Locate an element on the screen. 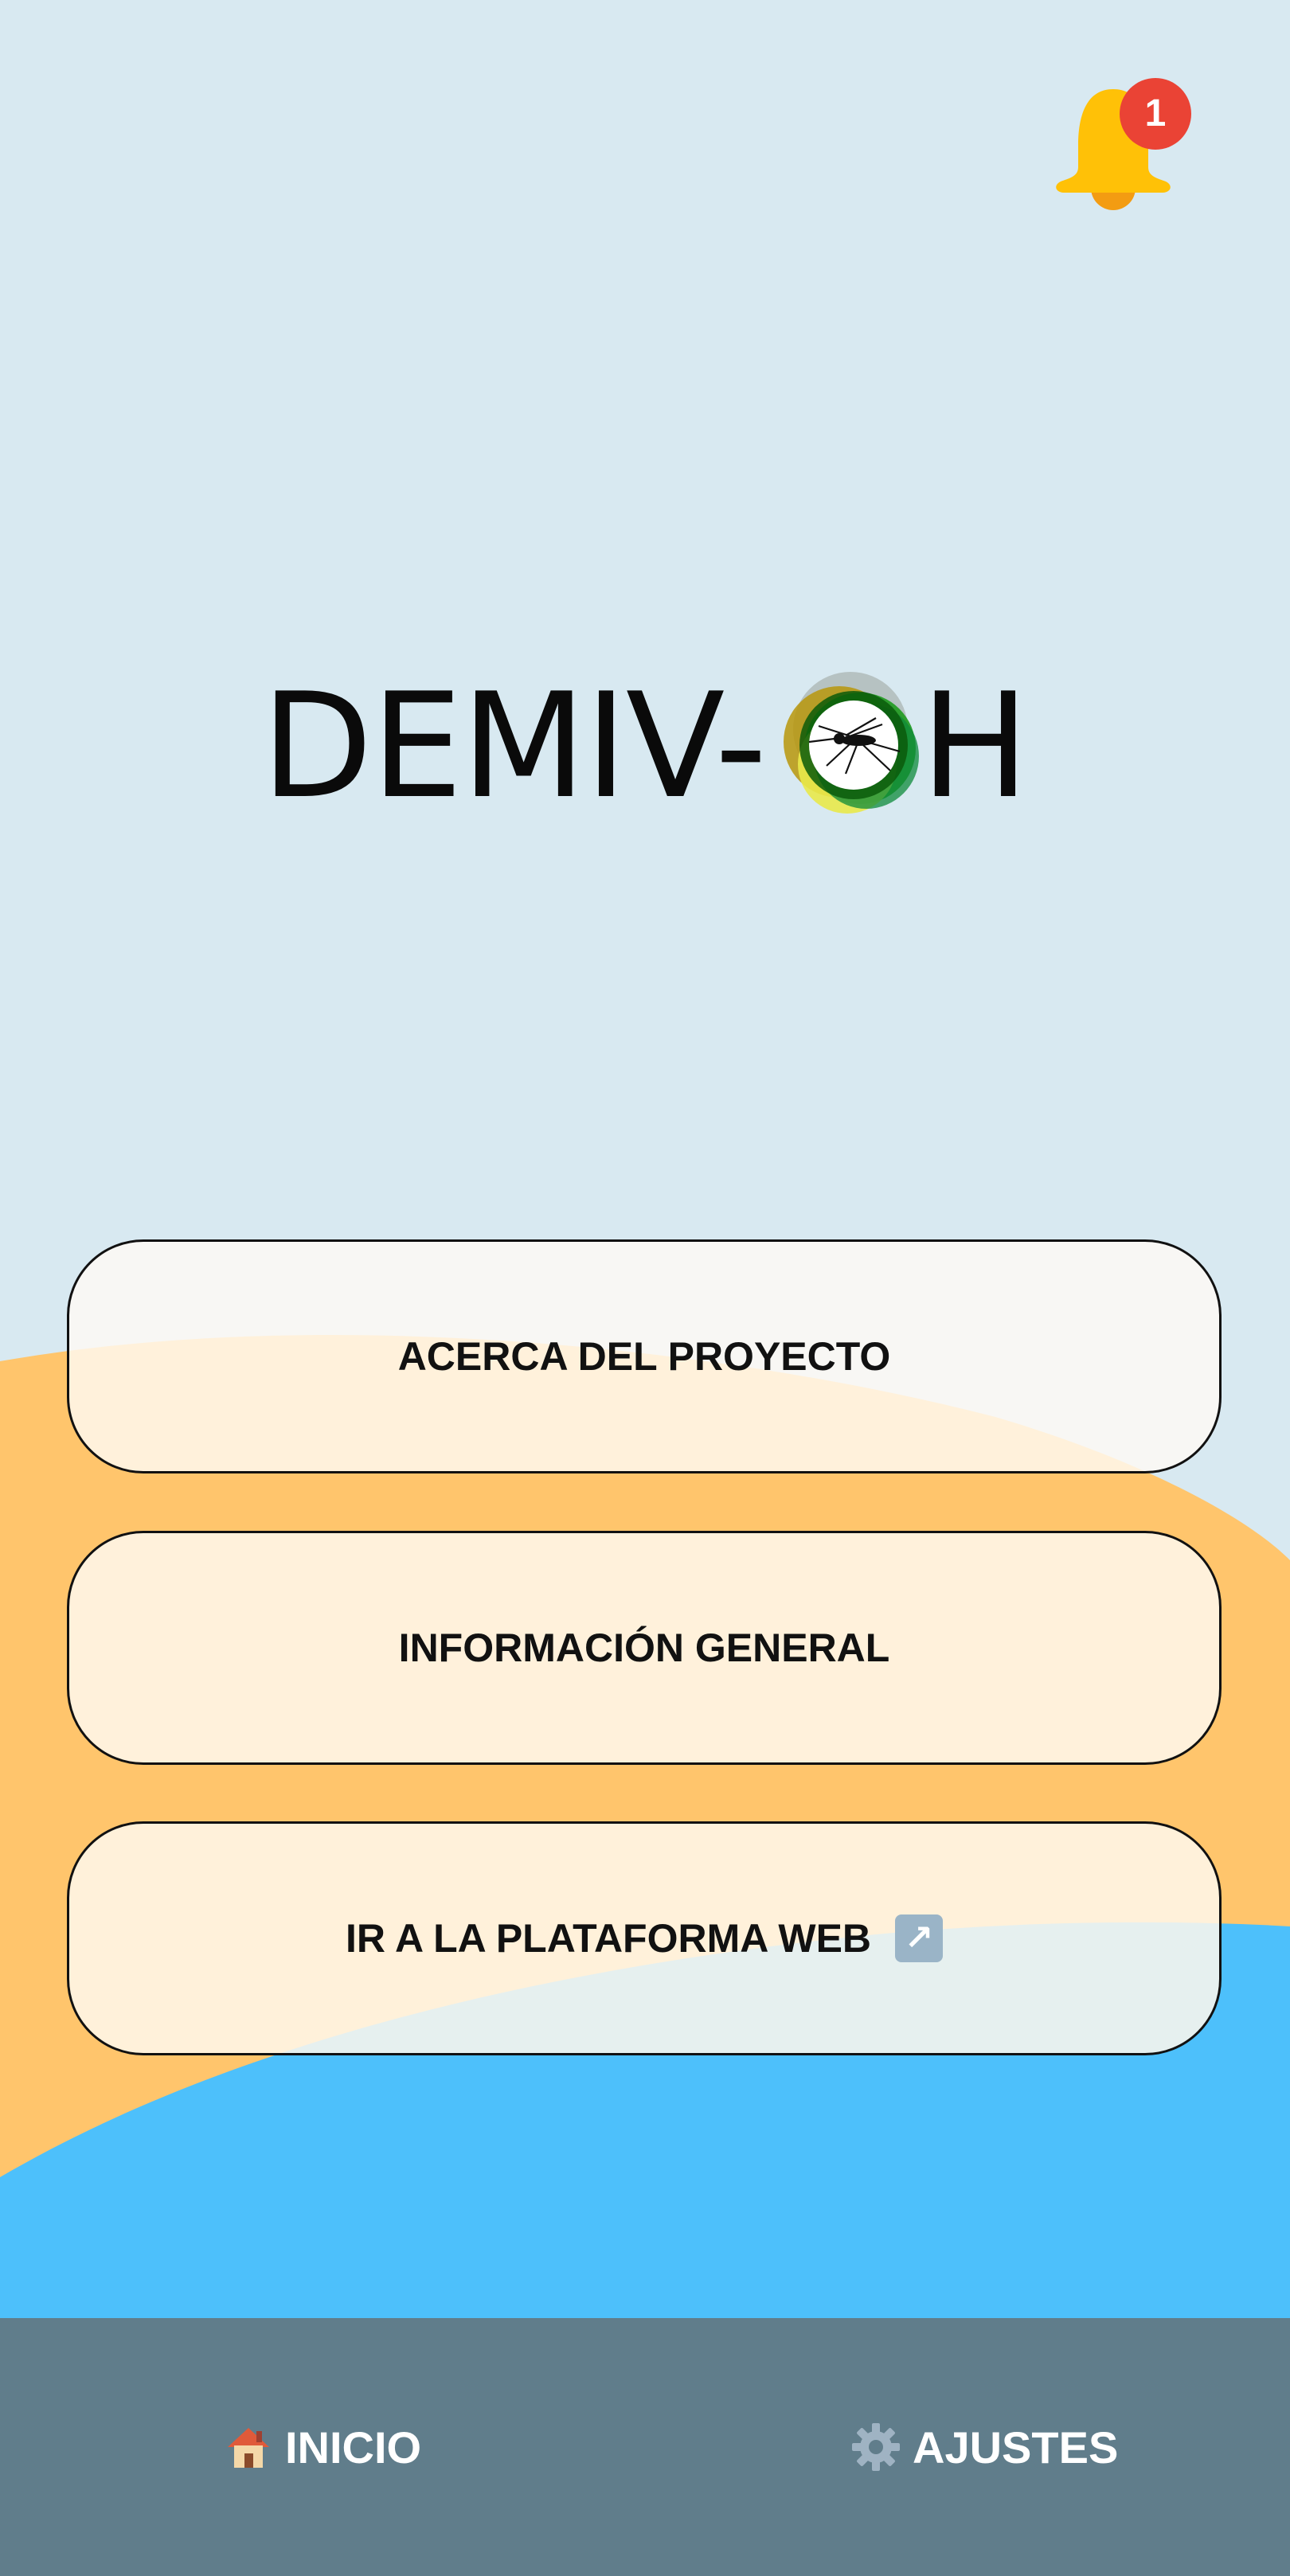 The width and height of the screenshot is (1290, 2576). general-information-label: INFORMACIÓN GENERAL is located at coordinates (644, 1648).